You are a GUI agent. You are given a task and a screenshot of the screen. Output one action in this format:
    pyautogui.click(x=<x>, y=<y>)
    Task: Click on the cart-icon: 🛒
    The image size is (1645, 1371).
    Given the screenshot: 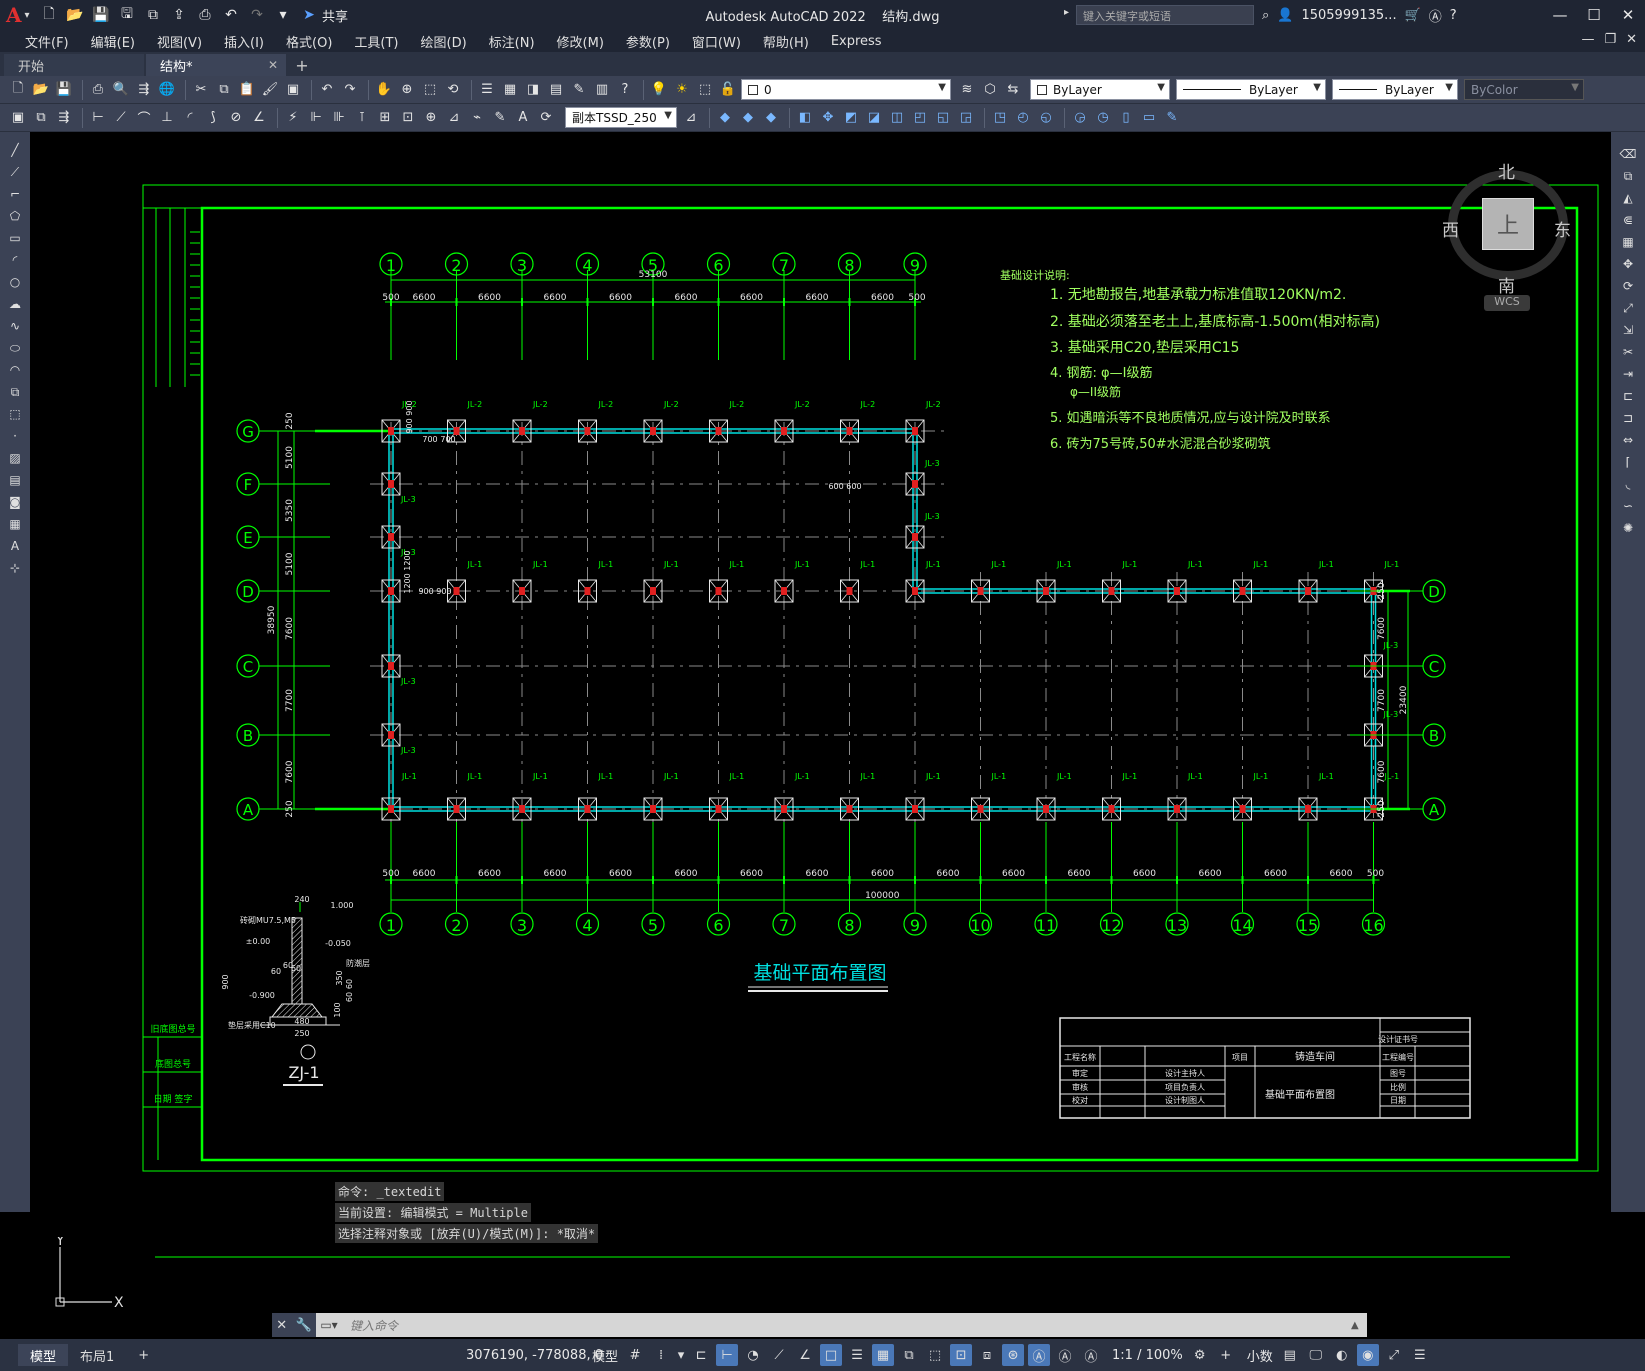 What is the action you would take?
    pyautogui.click(x=1413, y=15)
    